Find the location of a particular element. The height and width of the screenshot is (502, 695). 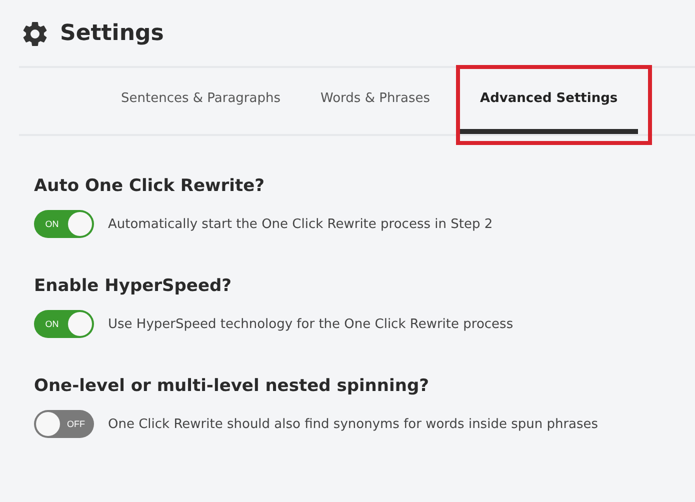

setting-title: One-level or multi-level nested spinning? is located at coordinates (232, 386).